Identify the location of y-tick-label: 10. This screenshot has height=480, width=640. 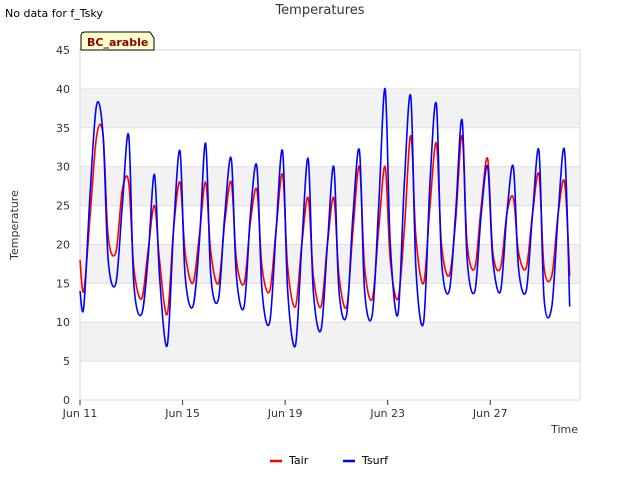
(63, 322).